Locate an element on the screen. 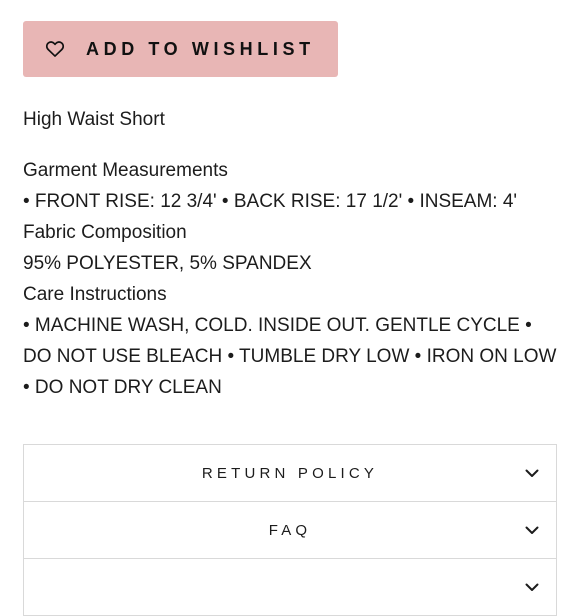  add-to-wishlist-label: ADD TO WISHLIST is located at coordinates (200, 48).